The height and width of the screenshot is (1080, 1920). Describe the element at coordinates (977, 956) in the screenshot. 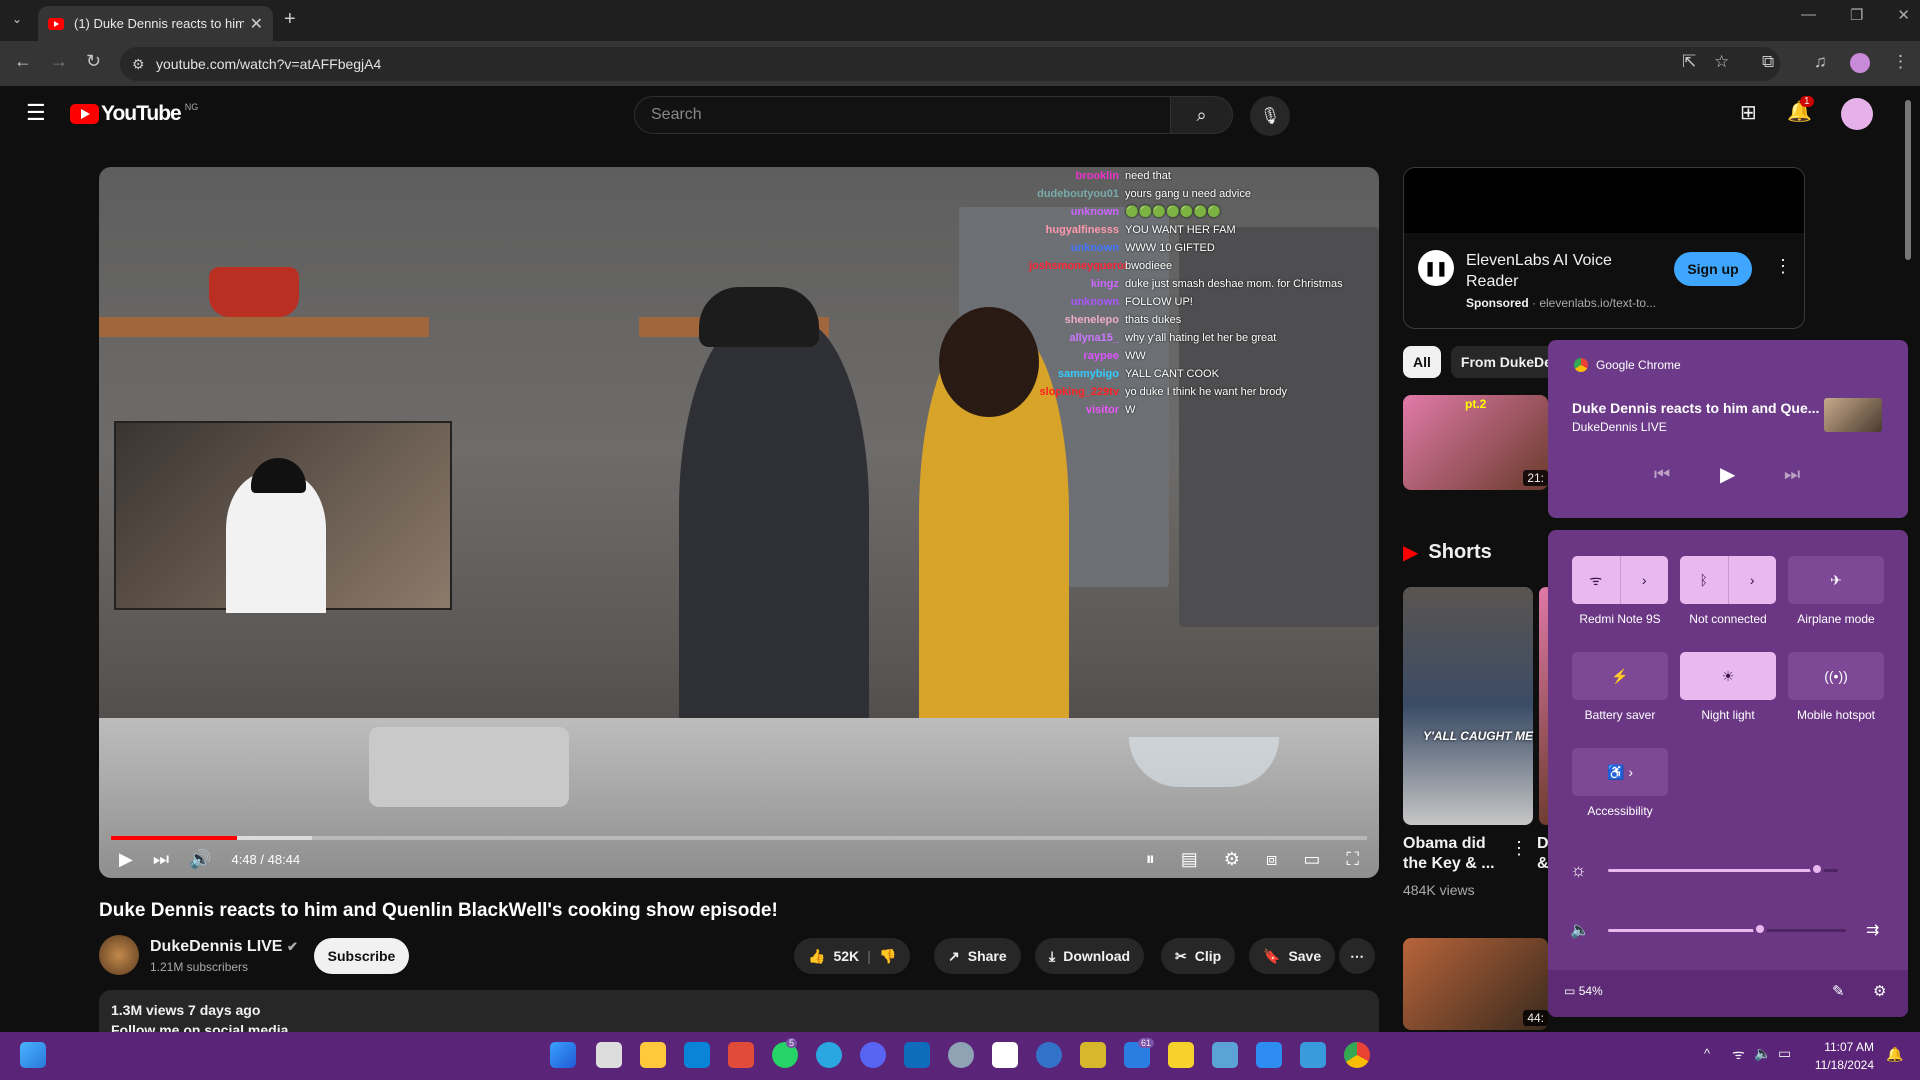

I see `share-button: ↗ Share` at that location.